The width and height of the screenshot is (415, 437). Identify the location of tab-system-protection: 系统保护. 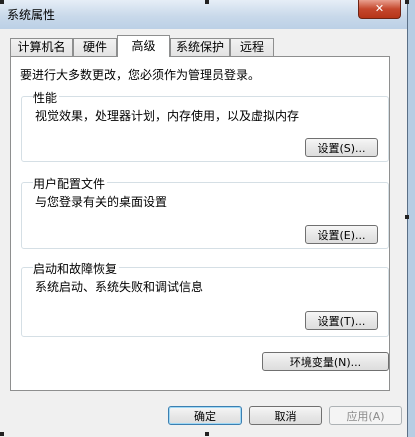
(200, 47).